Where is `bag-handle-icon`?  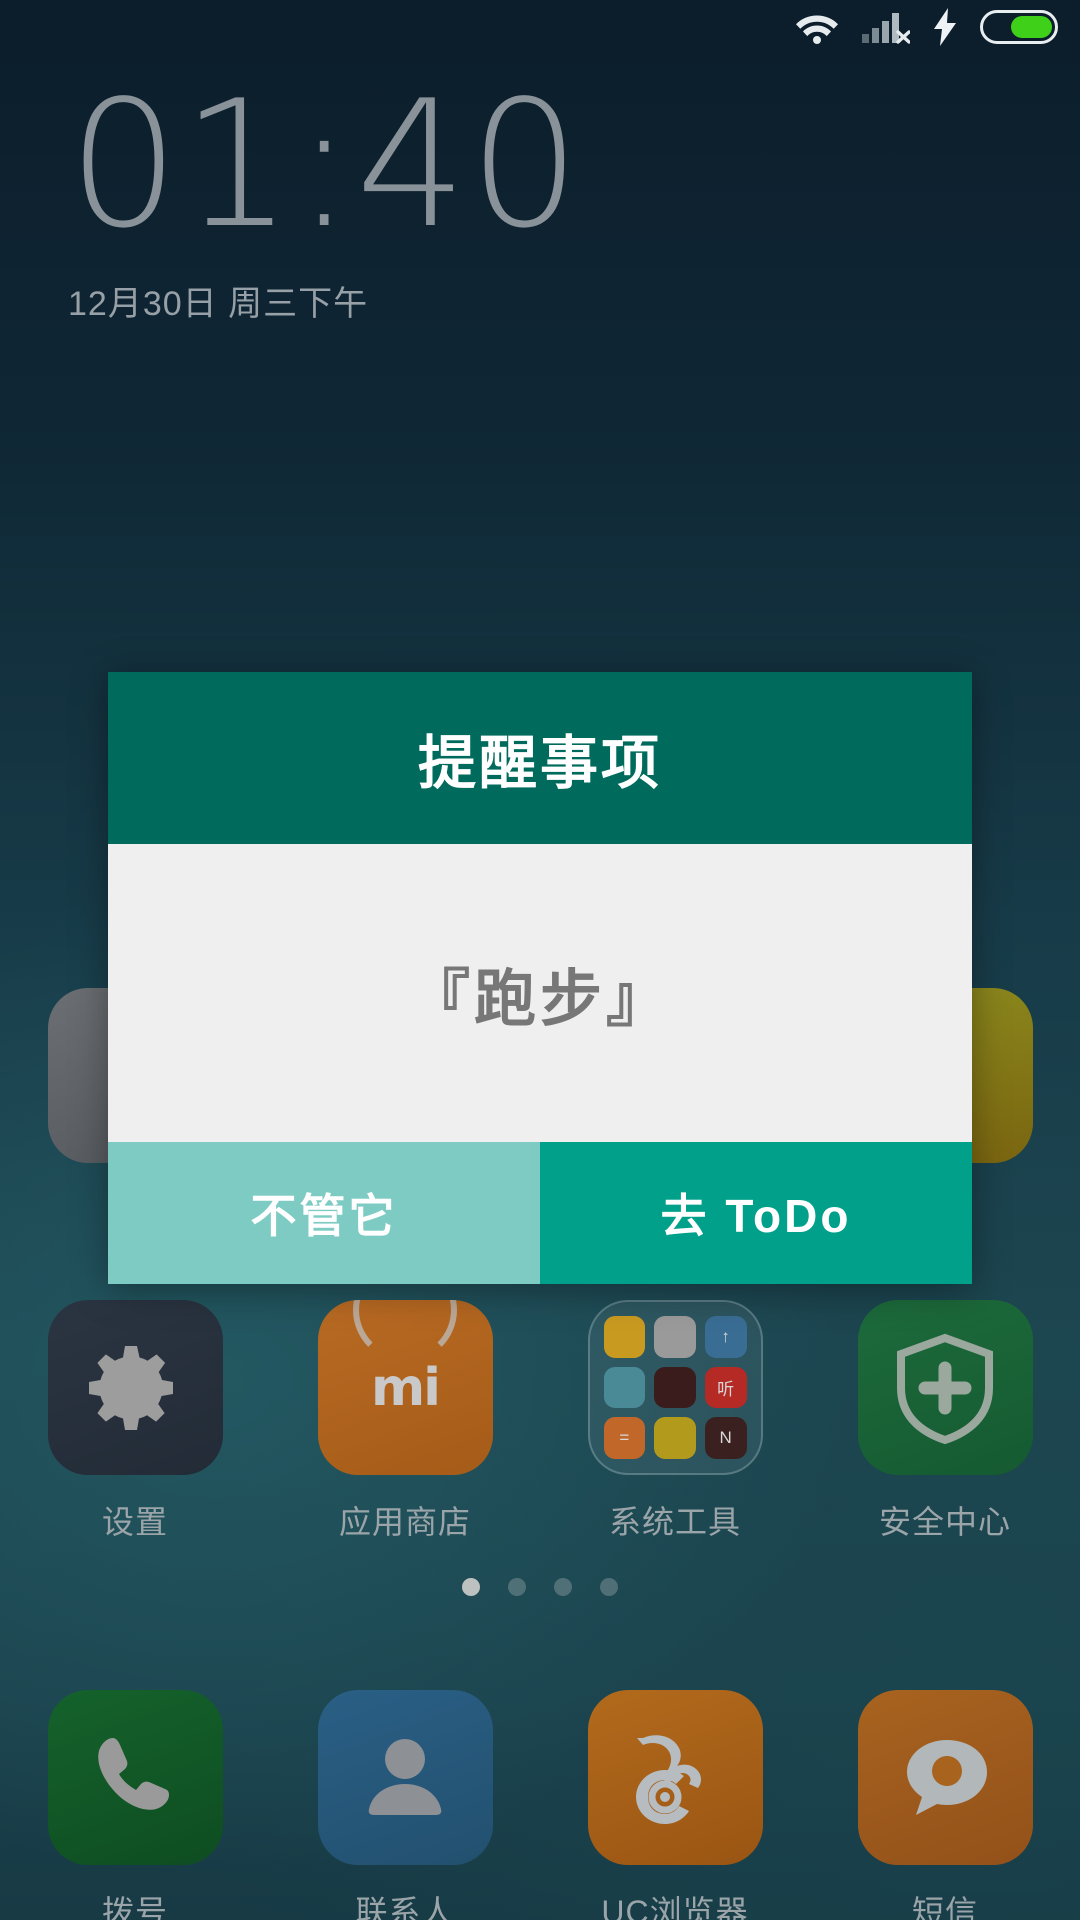 bag-handle-icon is located at coordinates (405, 1331).